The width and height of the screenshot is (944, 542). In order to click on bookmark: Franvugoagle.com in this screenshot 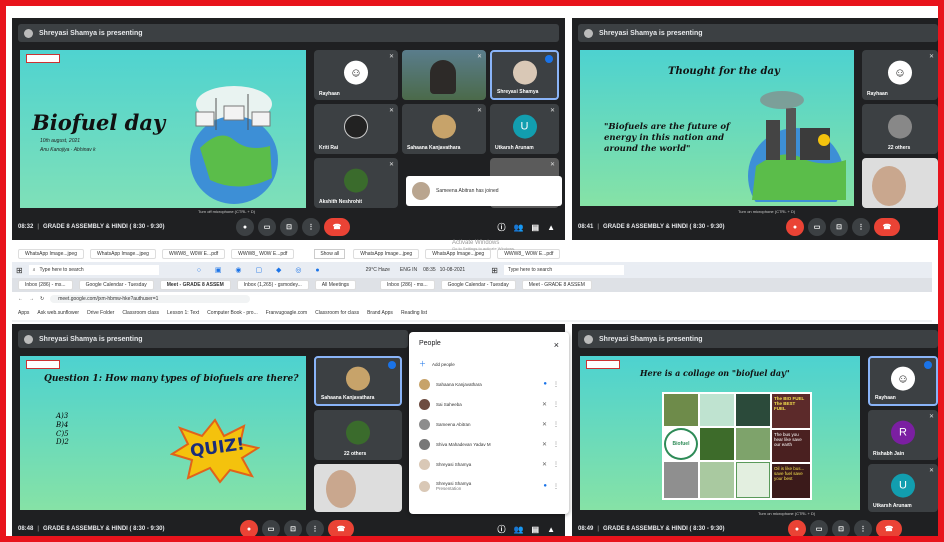, I will do `click(286, 313)`.